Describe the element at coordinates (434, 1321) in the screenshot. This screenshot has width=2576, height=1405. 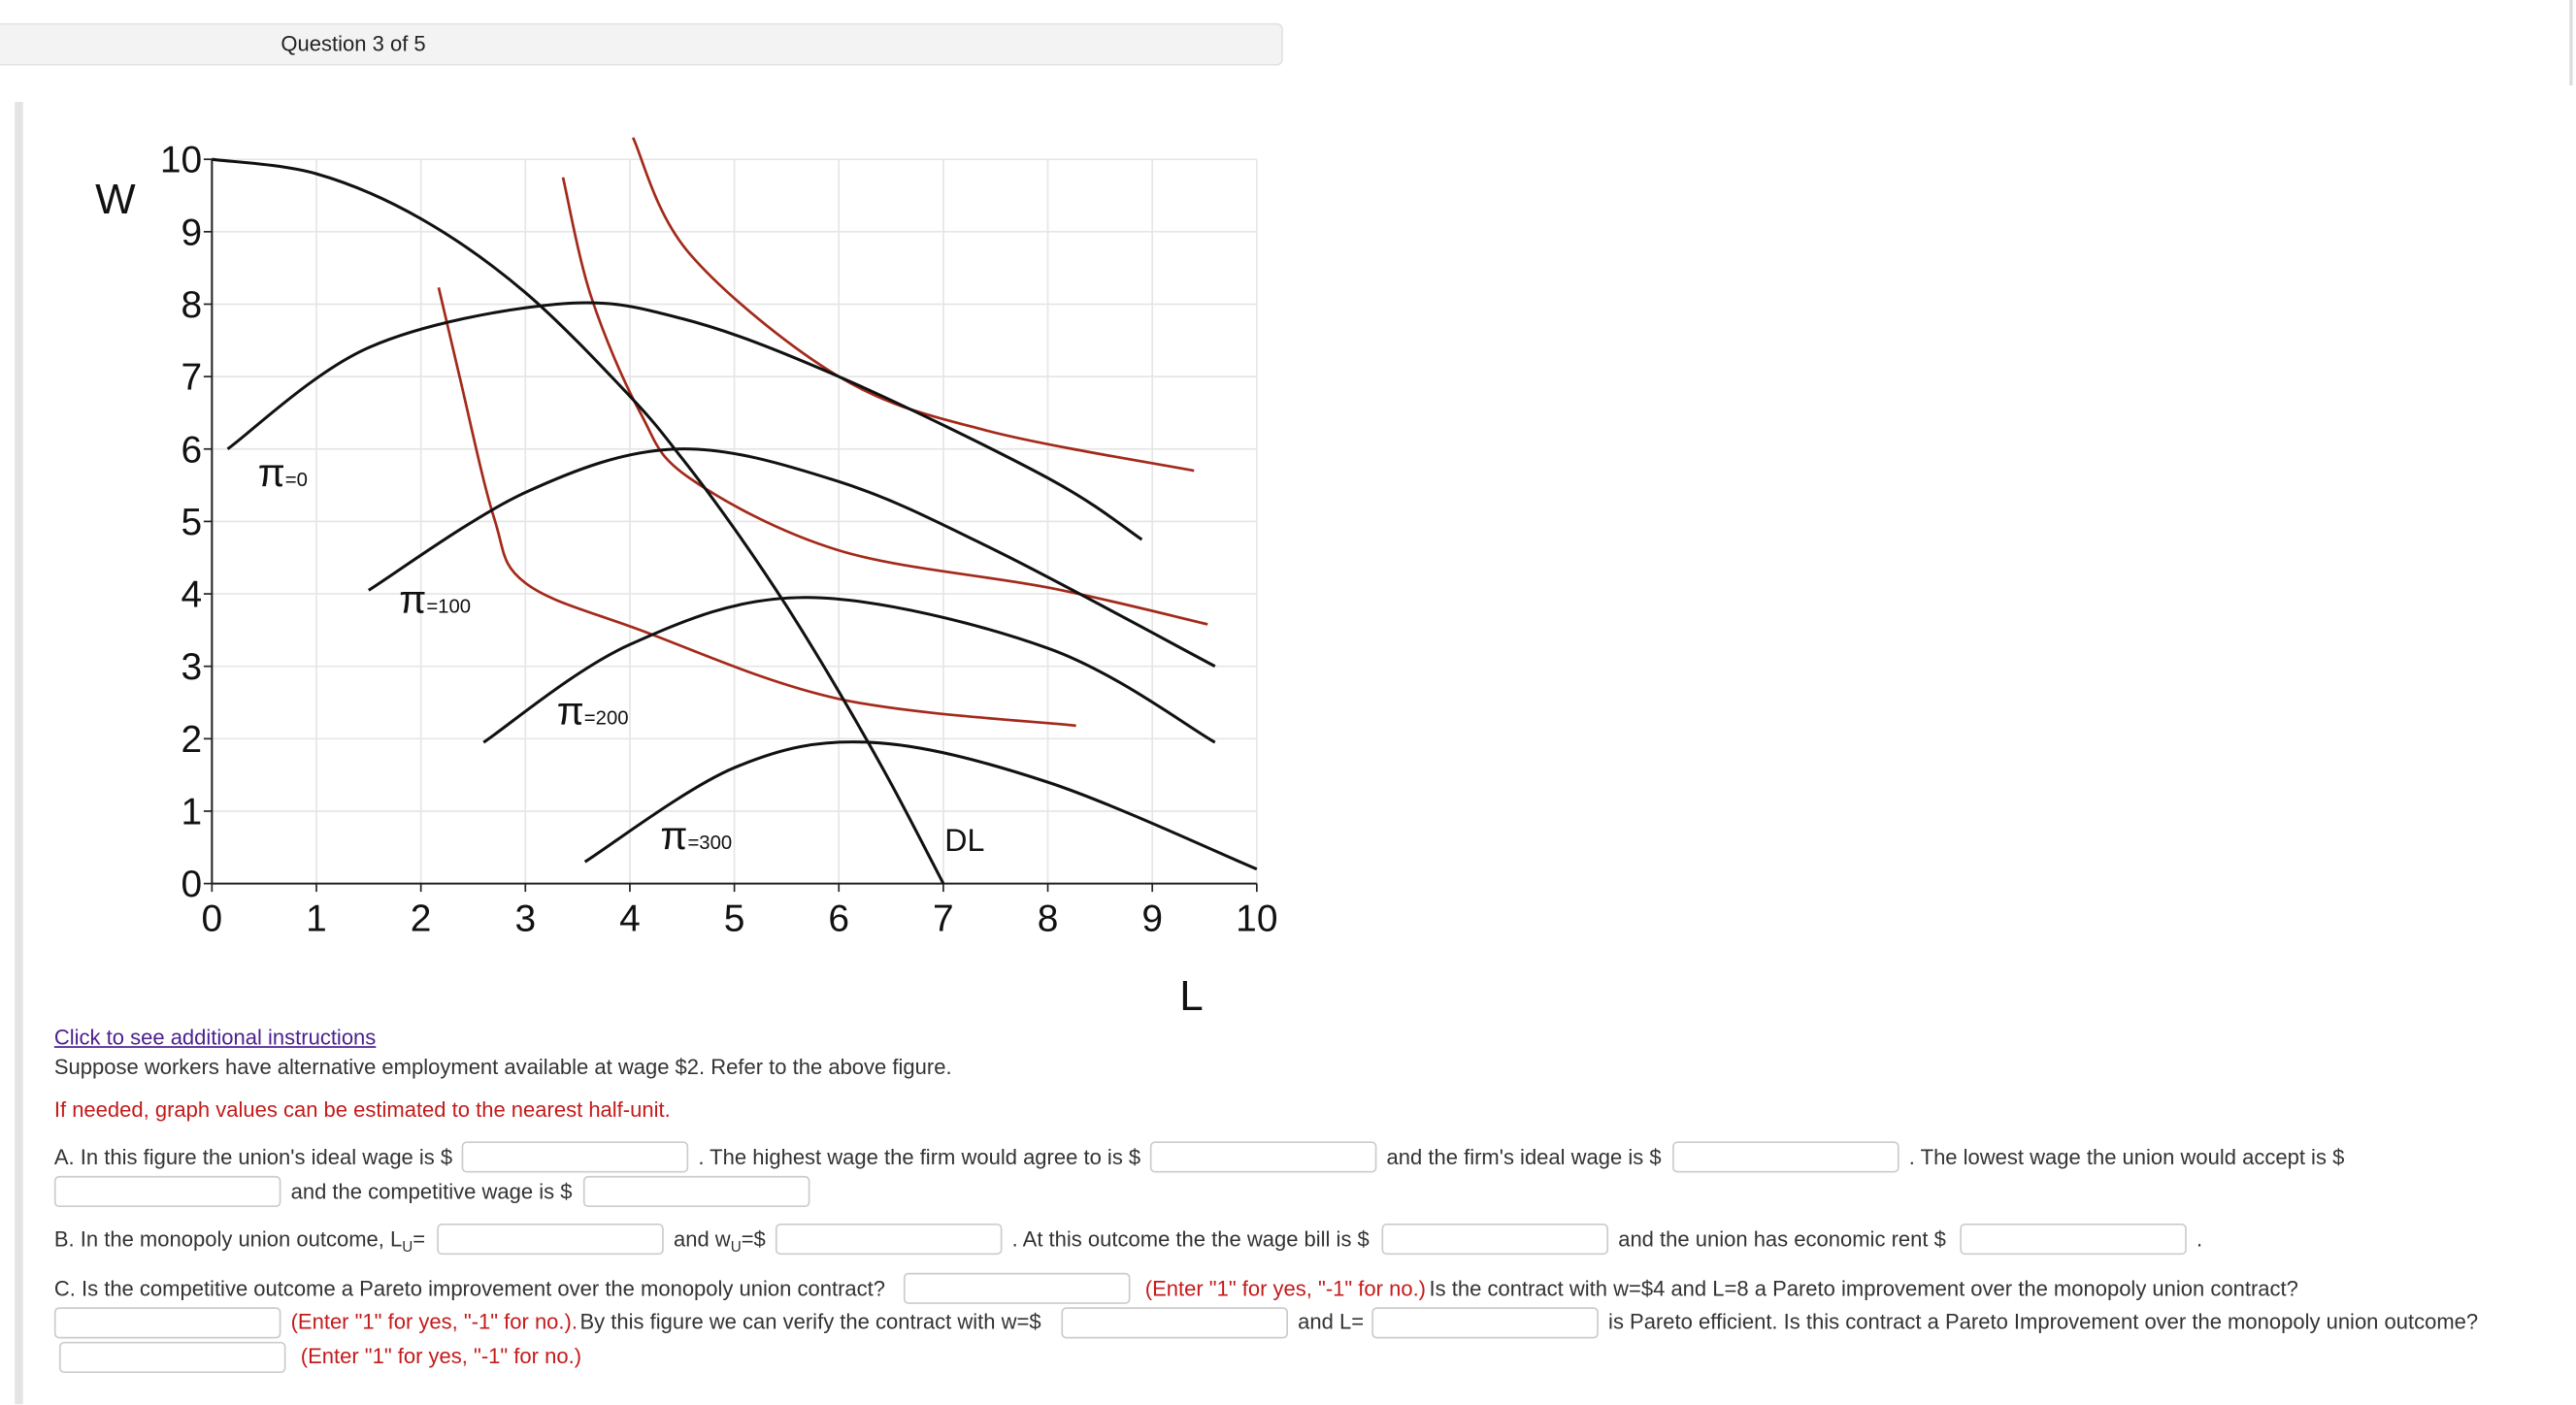
I see `partC-hint-2: (Enter "1" for yes, "-1" for no.).` at that location.